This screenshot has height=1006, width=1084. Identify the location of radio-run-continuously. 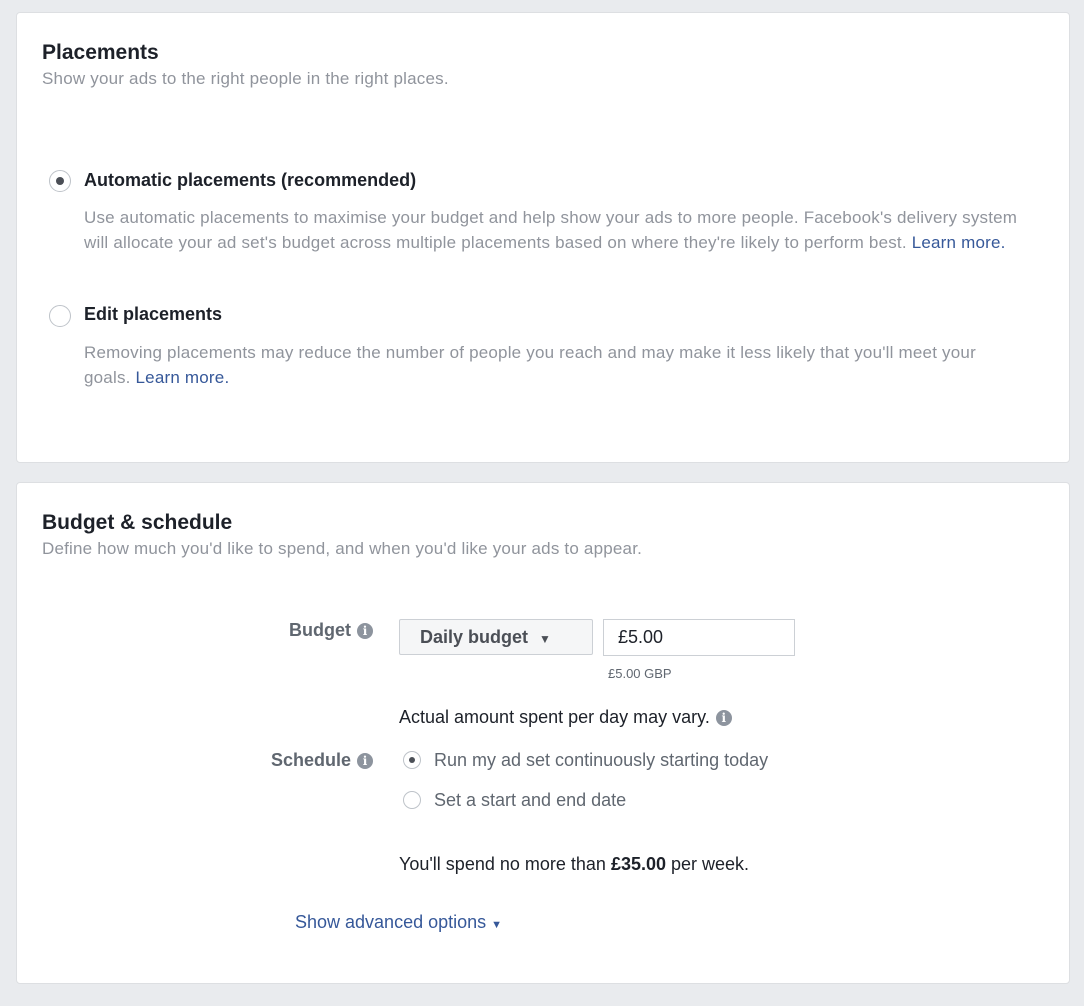
(412, 760).